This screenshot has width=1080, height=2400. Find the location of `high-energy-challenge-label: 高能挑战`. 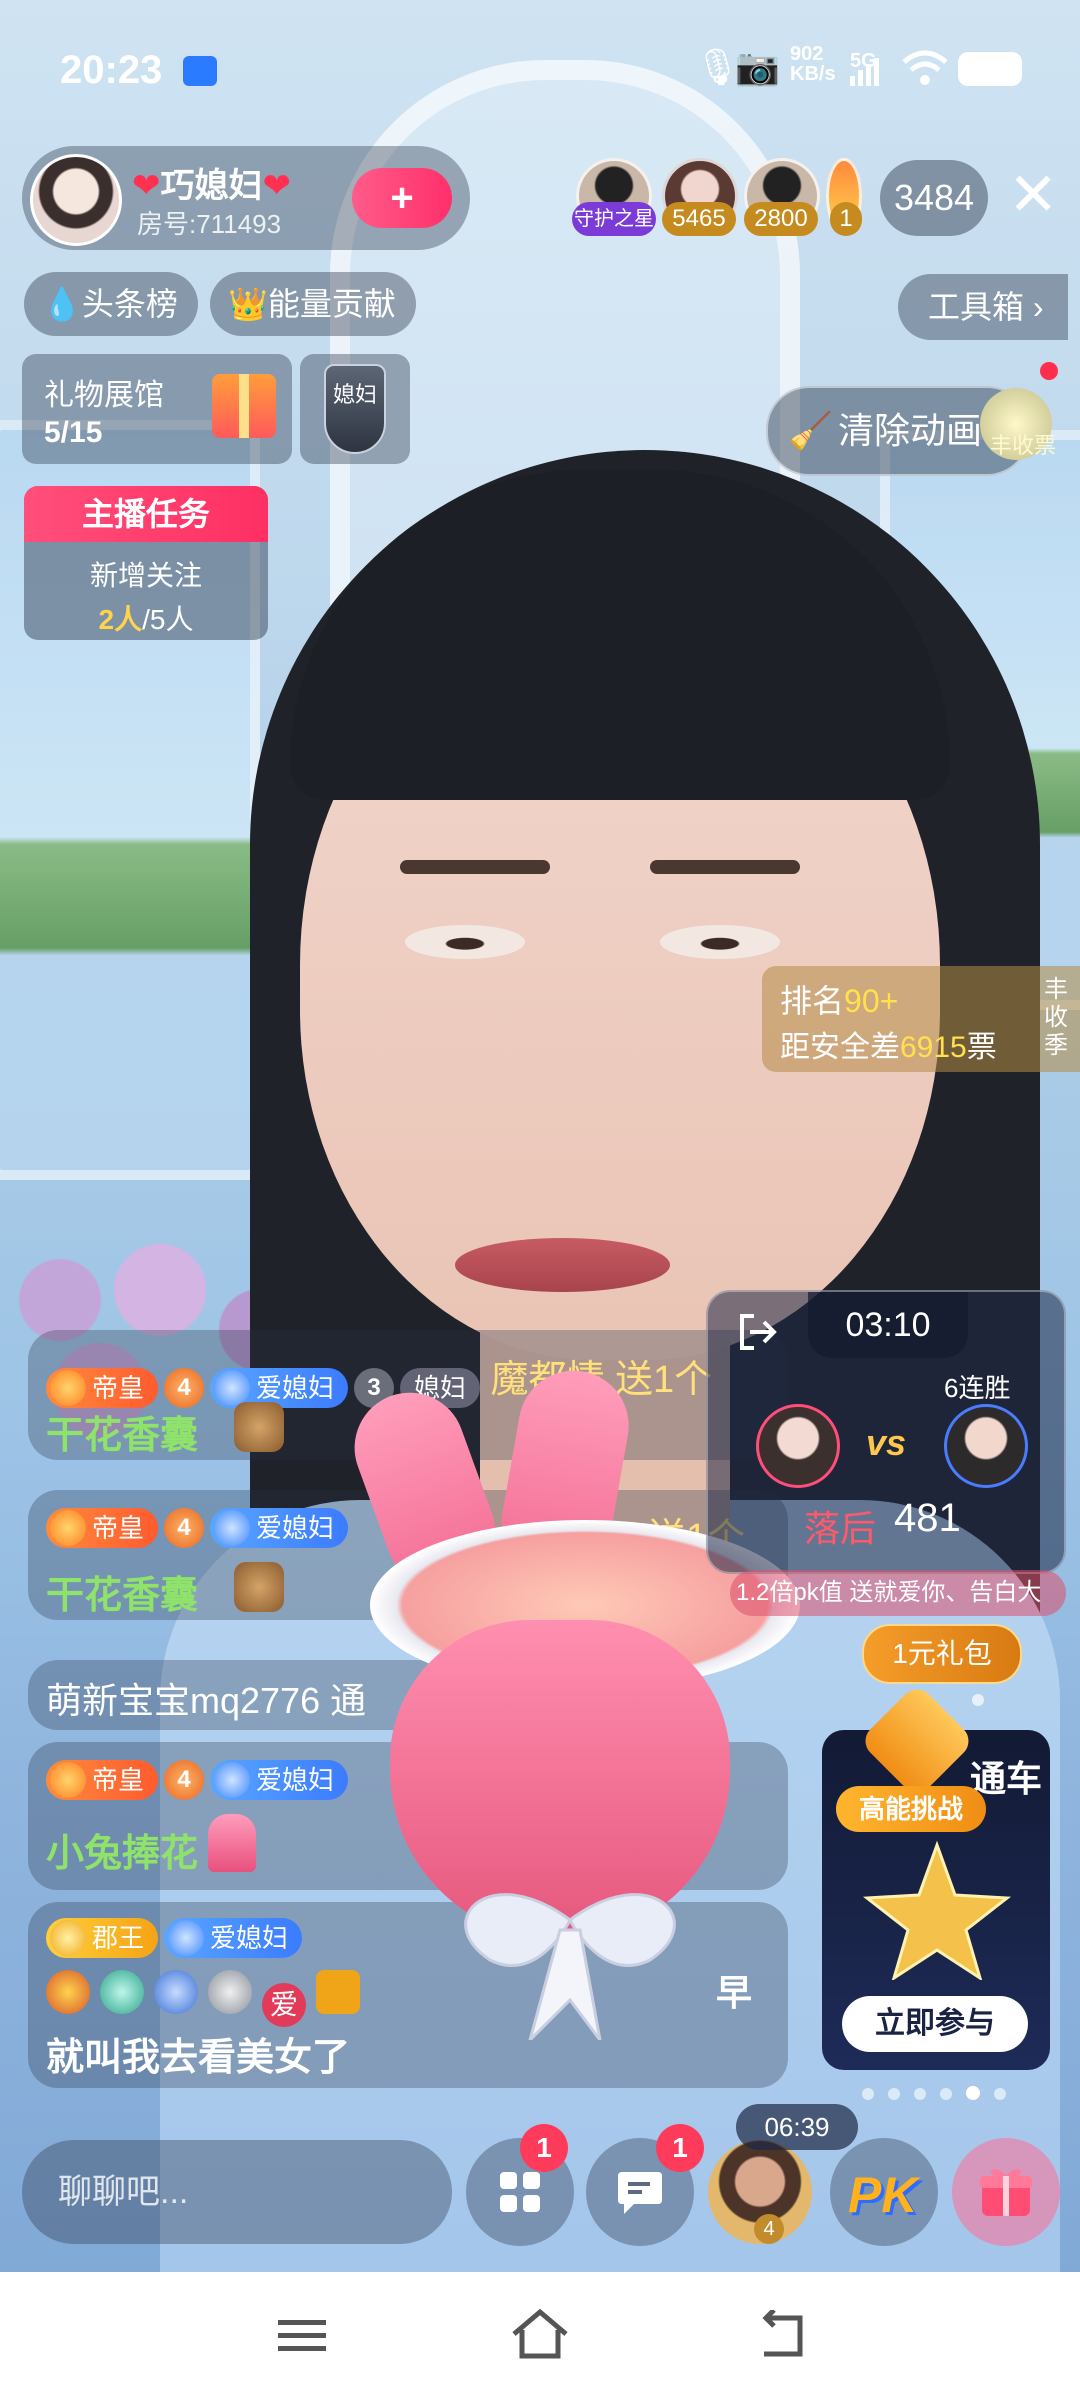

high-energy-challenge-label: 高能挑战 is located at coordinates (911, 1809).